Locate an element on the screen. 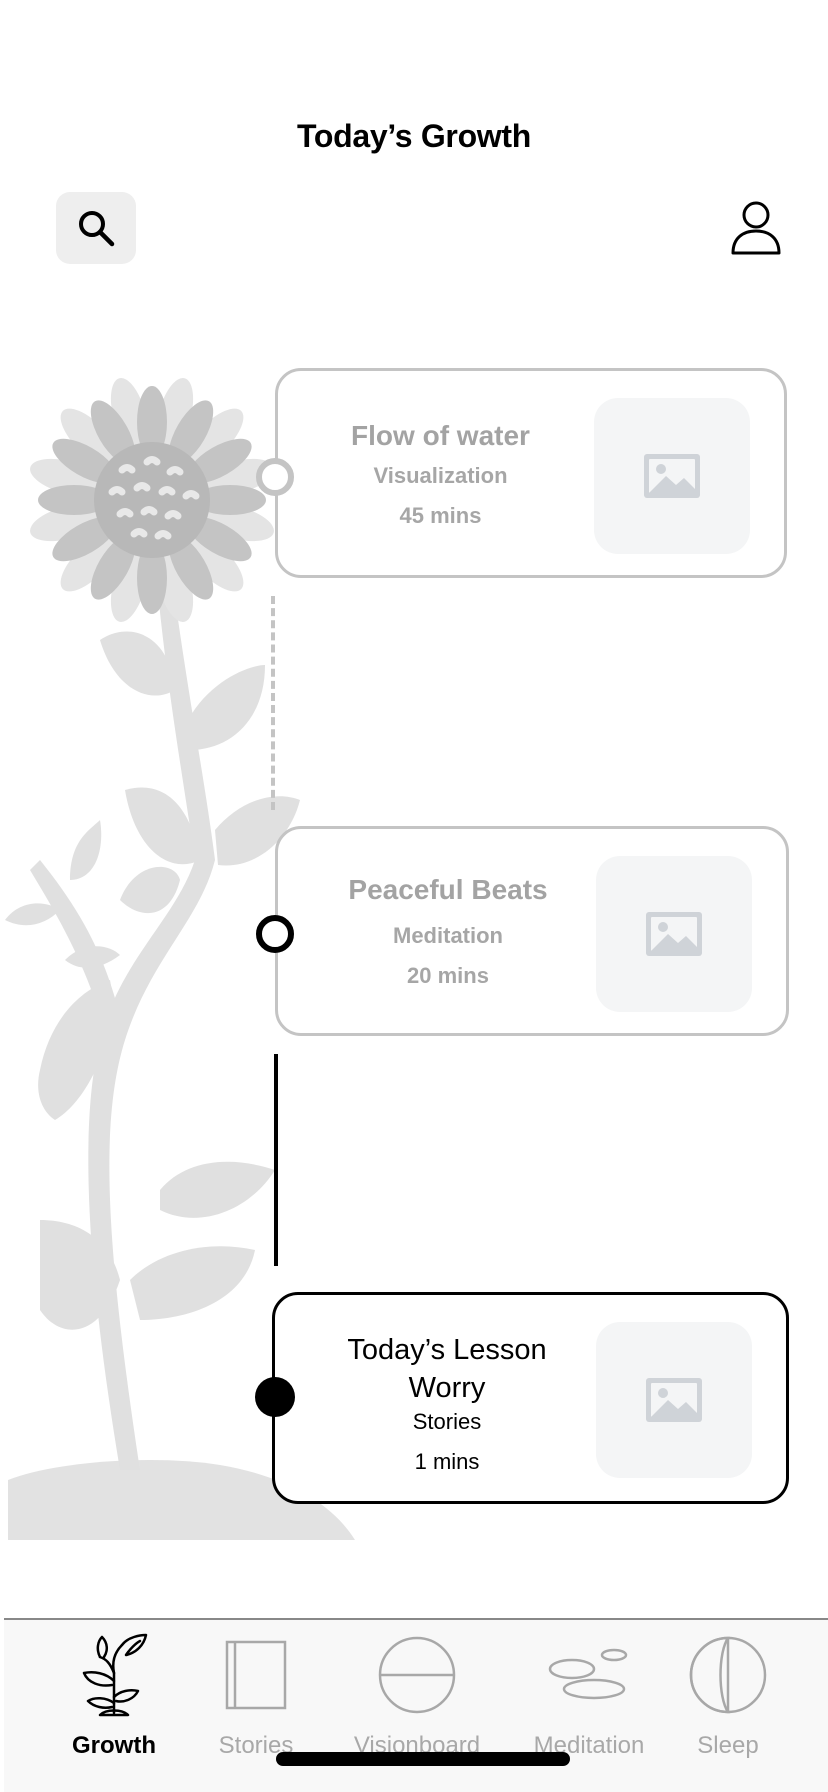 This screenshot has height=1792, width=828. home-indicator is located at coordinates (423, 1759).